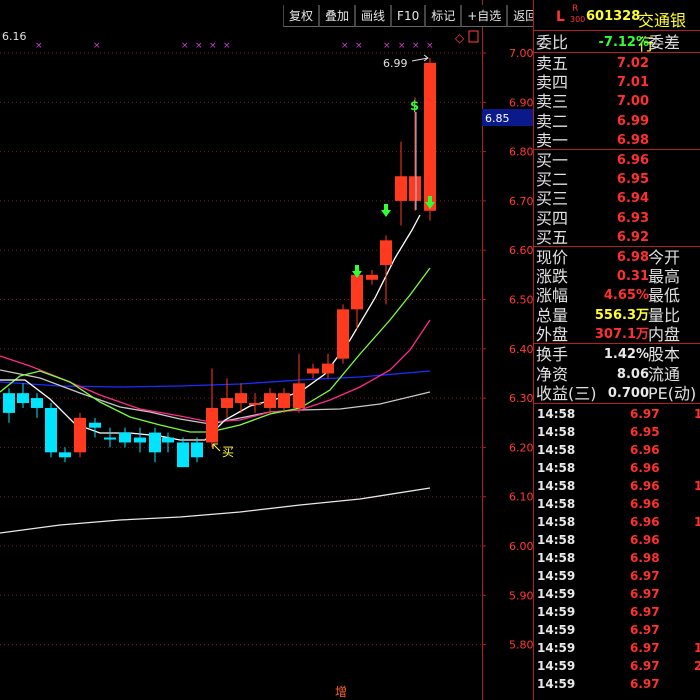  Describe the element at coordinates (617, 558) in the screenshot. I see `tick-row: 14:58 6.98` at that location.